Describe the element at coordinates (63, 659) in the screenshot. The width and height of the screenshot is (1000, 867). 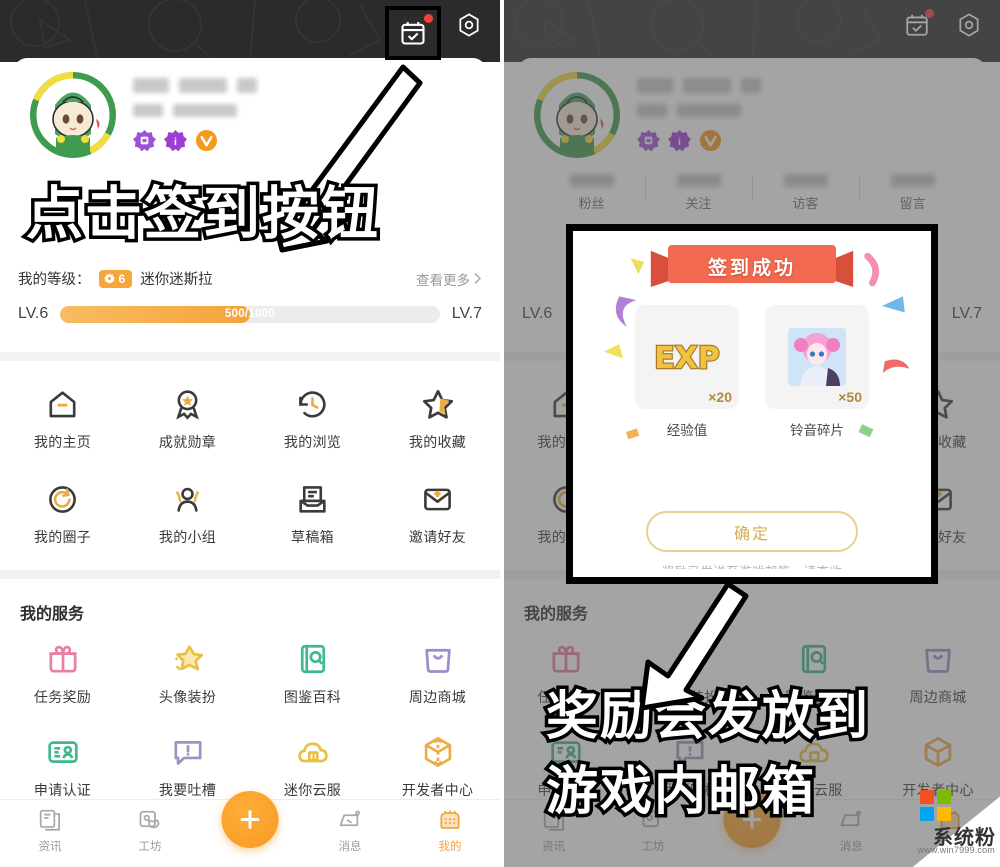
I see `gift-icon` at that location.